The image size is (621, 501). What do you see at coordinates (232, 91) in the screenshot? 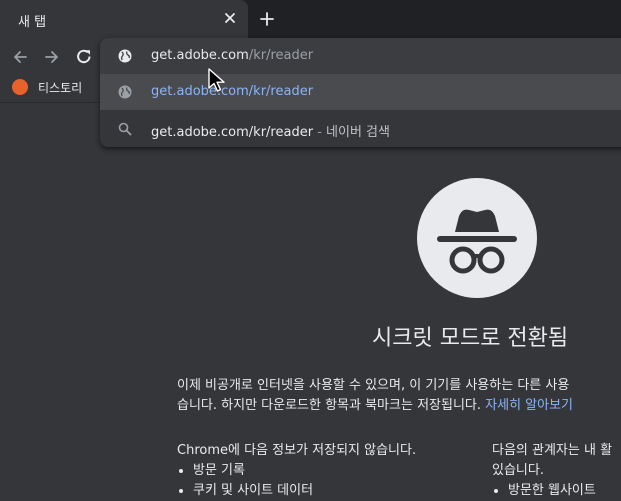
I see `suggestion-url: get.adobe.com/kr/reader` at bounding box center [232, 91].